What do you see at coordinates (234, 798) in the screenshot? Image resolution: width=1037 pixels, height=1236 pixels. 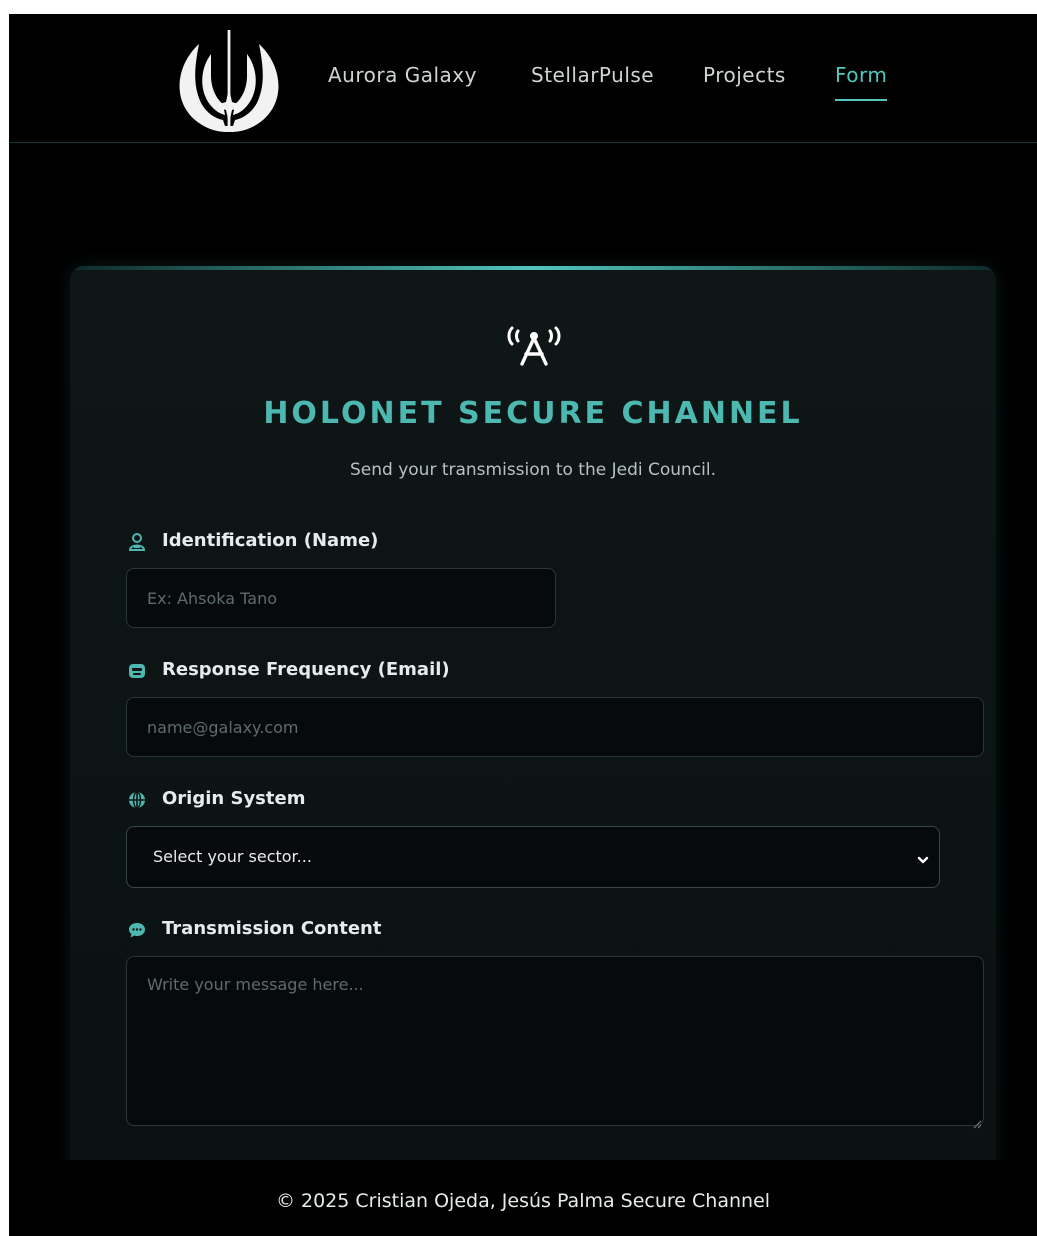 I see `origin-label-text: Origin System` at bounding box center [234, 798].